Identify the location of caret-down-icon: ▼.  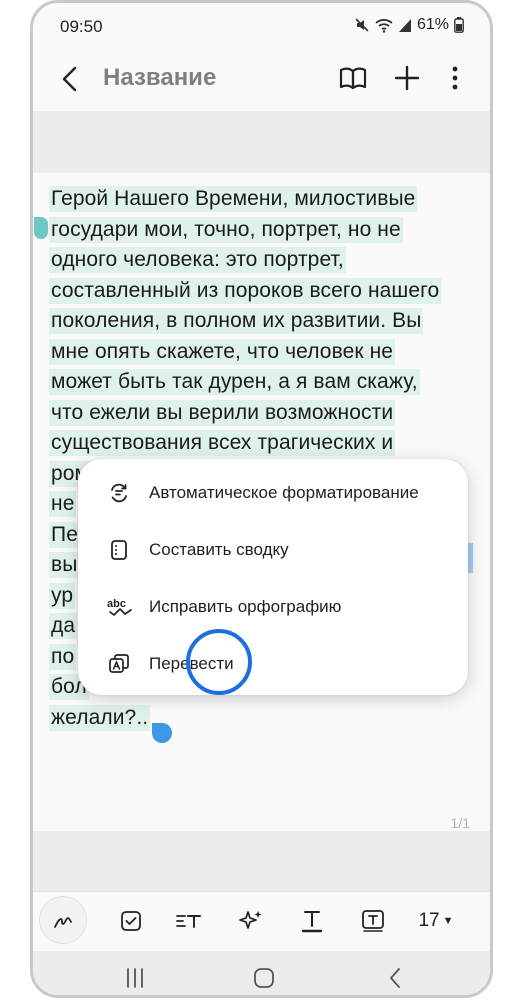
(448, 921).